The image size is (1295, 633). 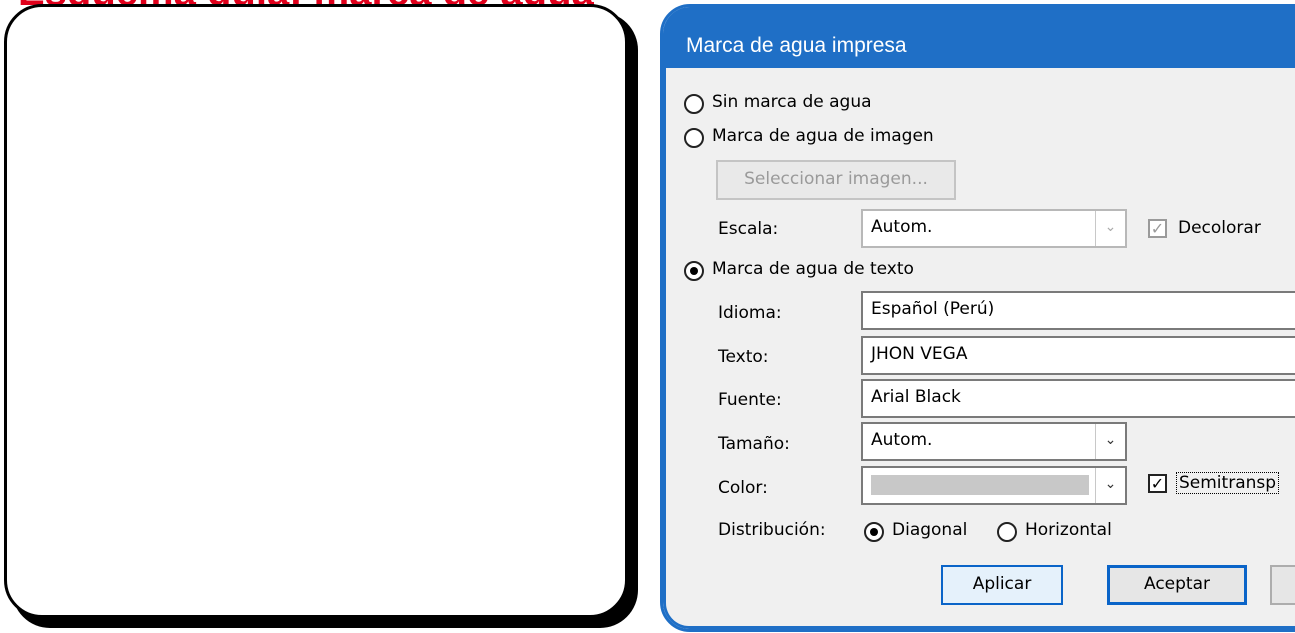 I want to click on color-label: Color:, so click(x=743, y=488).